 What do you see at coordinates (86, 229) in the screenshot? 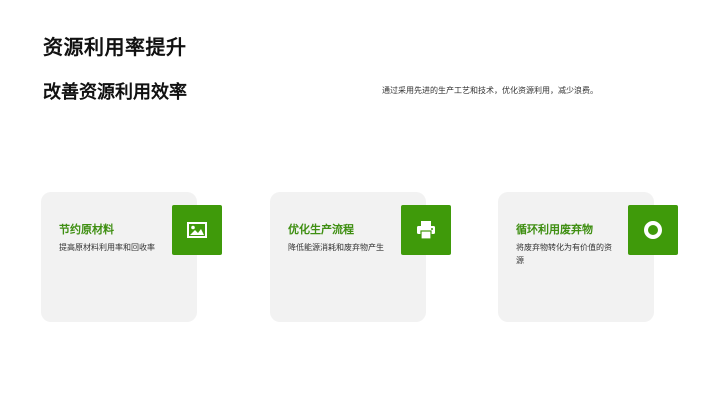
I see `card-title: 节约原材料` at bounding box center [86, 229].